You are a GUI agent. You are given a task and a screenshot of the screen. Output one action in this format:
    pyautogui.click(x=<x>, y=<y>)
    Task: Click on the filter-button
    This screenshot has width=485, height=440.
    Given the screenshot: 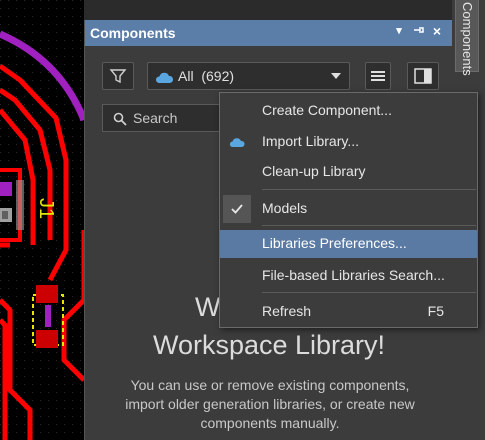 What is the action you would take?
    pyautogui.click(x=118, y=76)
    